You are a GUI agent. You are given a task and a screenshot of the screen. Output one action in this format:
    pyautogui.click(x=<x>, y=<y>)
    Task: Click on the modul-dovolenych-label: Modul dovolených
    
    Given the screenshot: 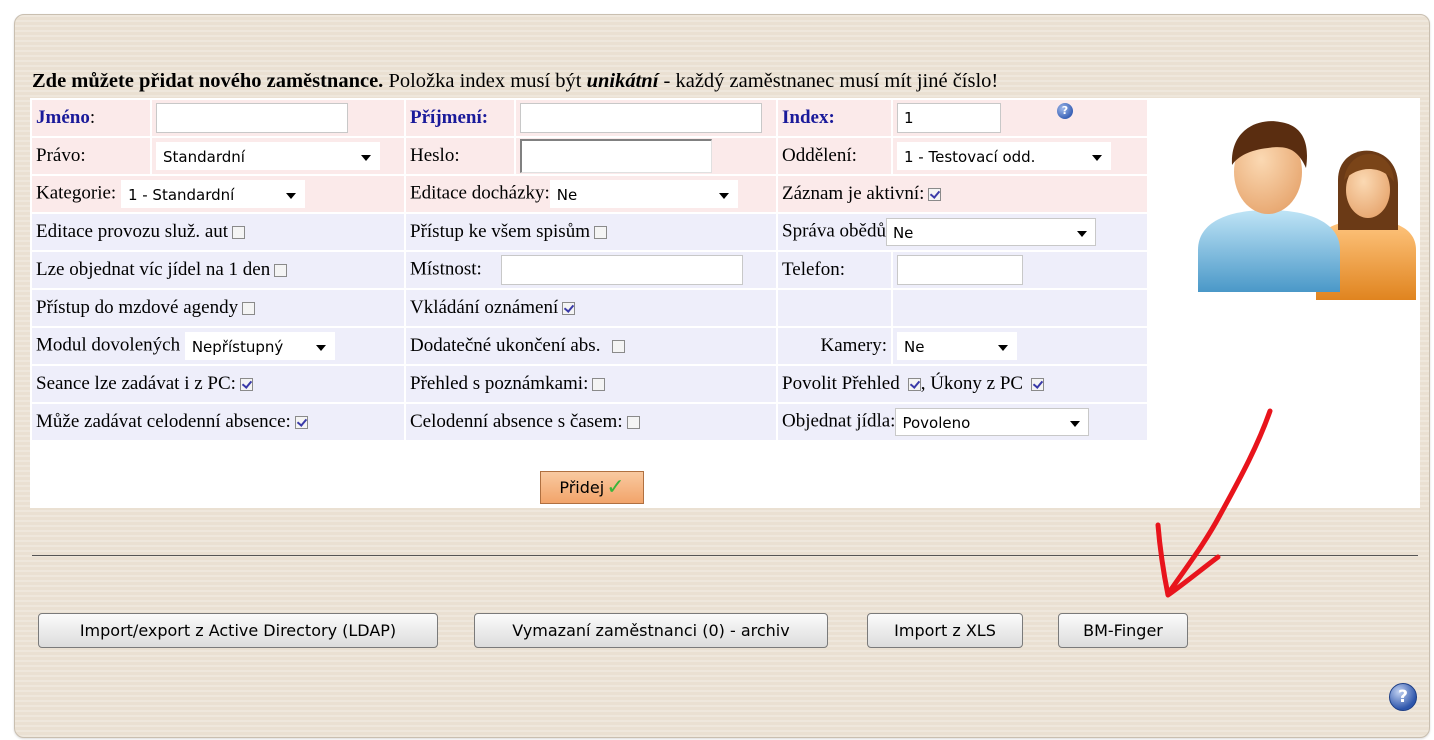 What is the action you would take?
    pyautogui.click(x=108, y=345)
    